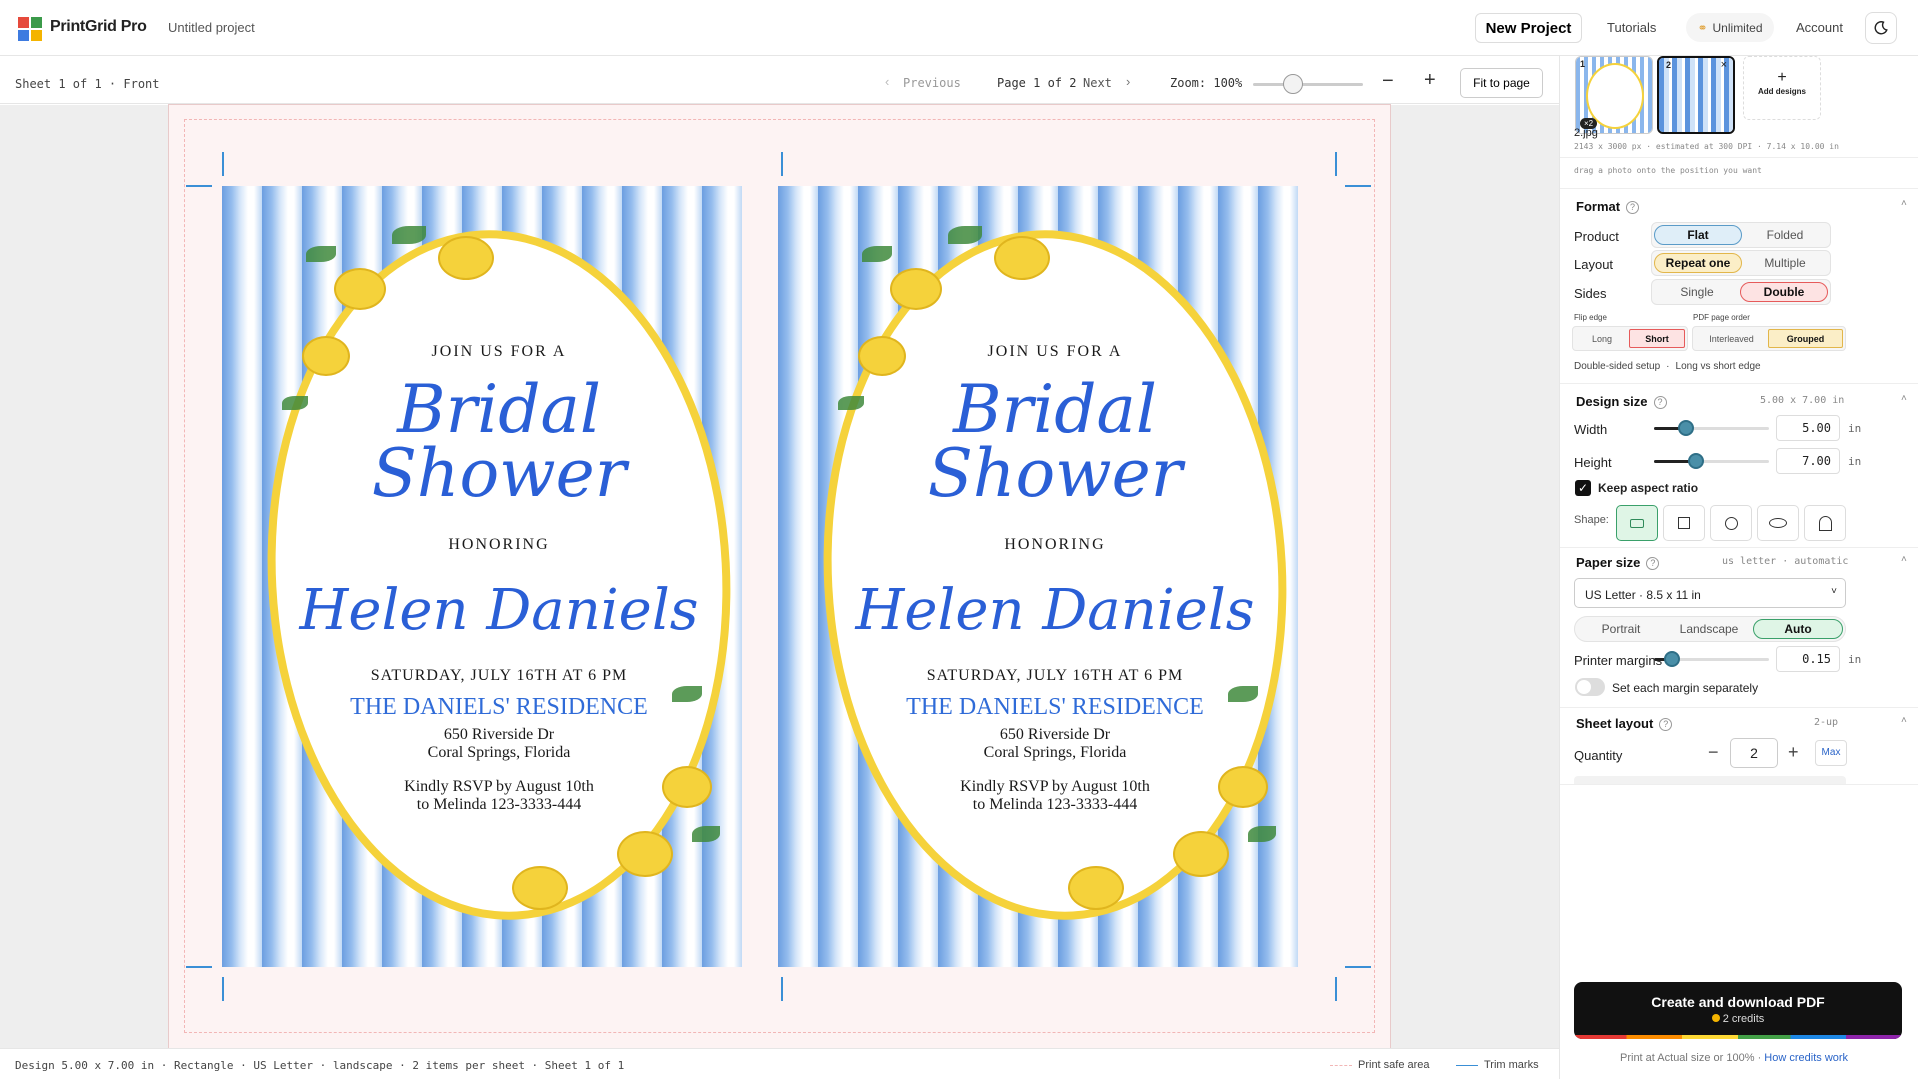 This screenshot has height=1079, width=1918. What do you see at coordinates (1669, 65) in the screenshot?
I see `thumbnail-number: 2` at bounding box center [1669, 65].